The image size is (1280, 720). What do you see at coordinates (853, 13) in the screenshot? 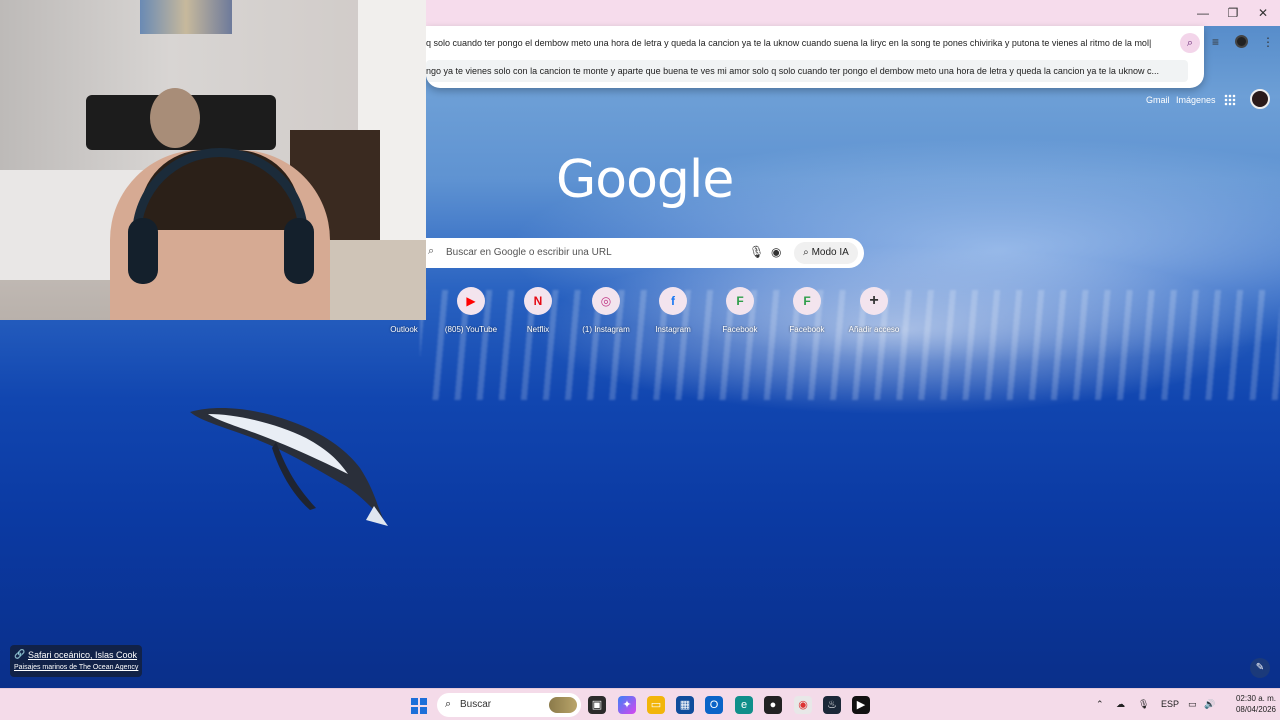
I see `browser-title-bar: — ❐ ✕` at bounding box center [853, 13].